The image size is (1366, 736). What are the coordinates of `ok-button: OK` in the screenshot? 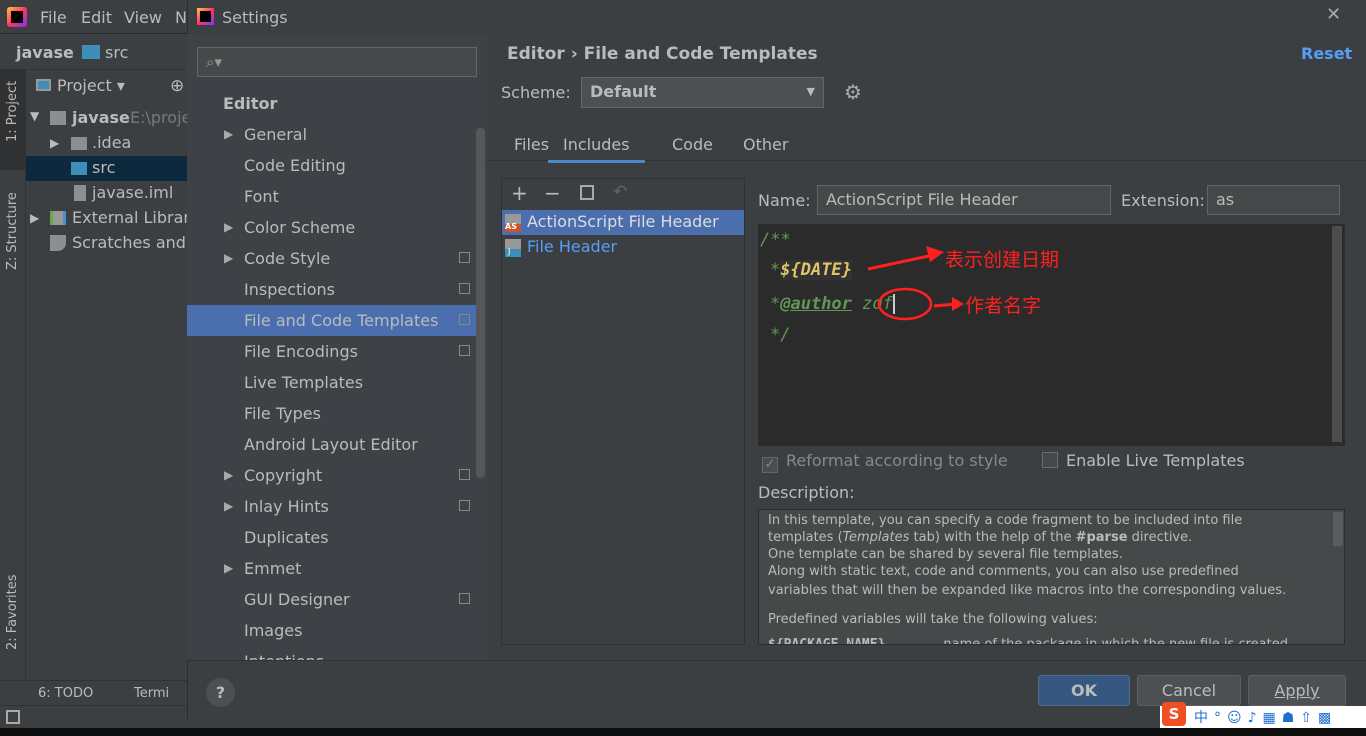 It's located at (1084, 690).